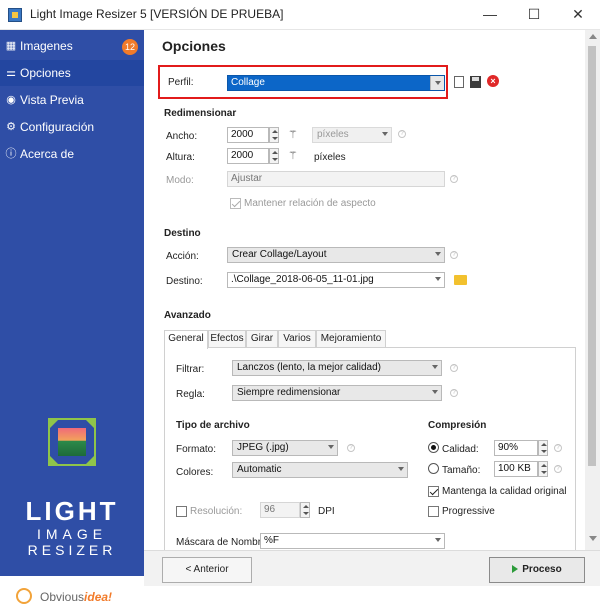 The image size is (600, 616). I want to click on resize-heading: Redimensionar, so click(200, 113).